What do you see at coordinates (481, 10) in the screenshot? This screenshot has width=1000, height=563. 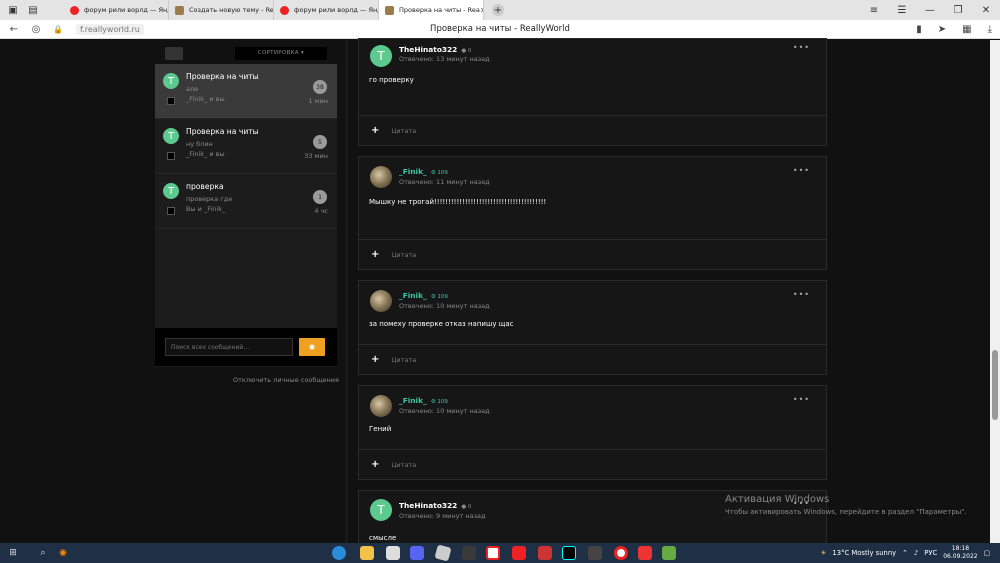 I see `close-tab-icon: ✕` at bounding box center [481, 10].